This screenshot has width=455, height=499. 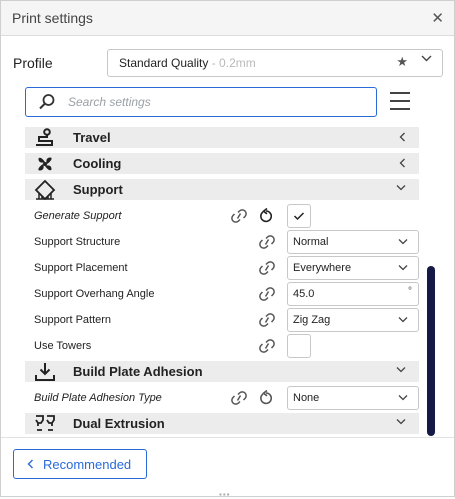 What do you see at coordinates (306, 398) in the screenshot?
I see `select-value: None` at bounding box center [306, 398].